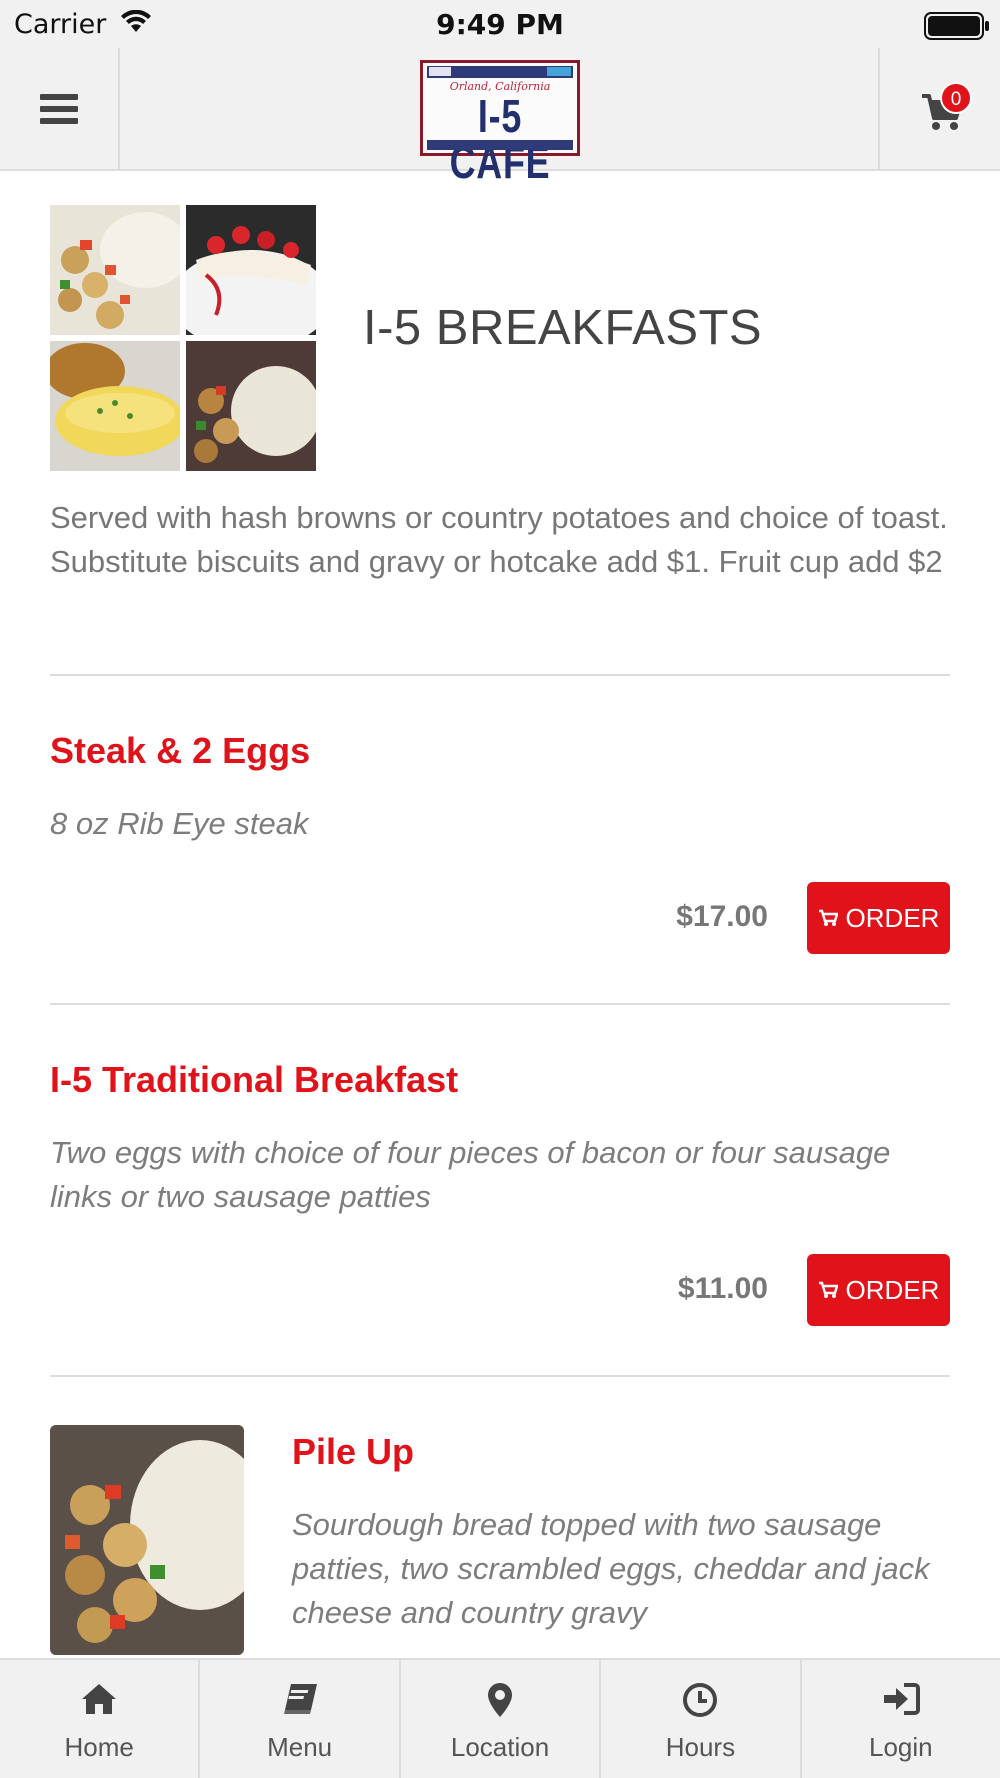 This screenshot has height=1778, width=1000. I want to click on tab-home: Home, so click(100, 1719).